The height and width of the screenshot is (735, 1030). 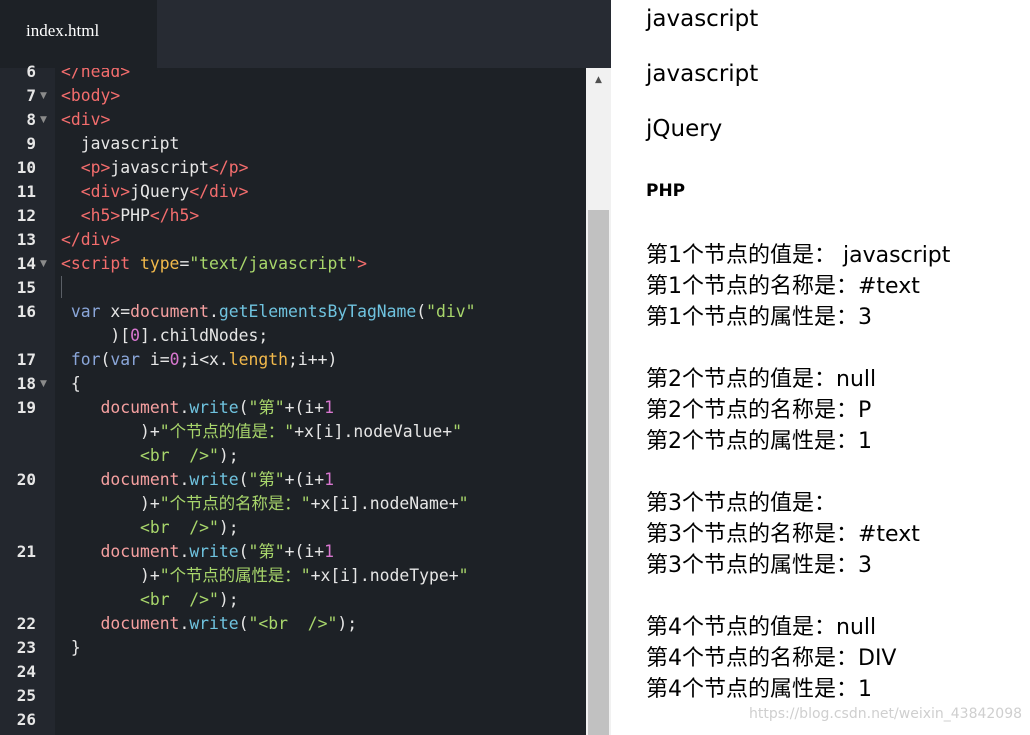 What do you see at coordinates (304, 575) in the screenshot?
I see `code-line: )+"个节点的属性是："+x[i].nodeType+"` at bounding box center [304, 575].